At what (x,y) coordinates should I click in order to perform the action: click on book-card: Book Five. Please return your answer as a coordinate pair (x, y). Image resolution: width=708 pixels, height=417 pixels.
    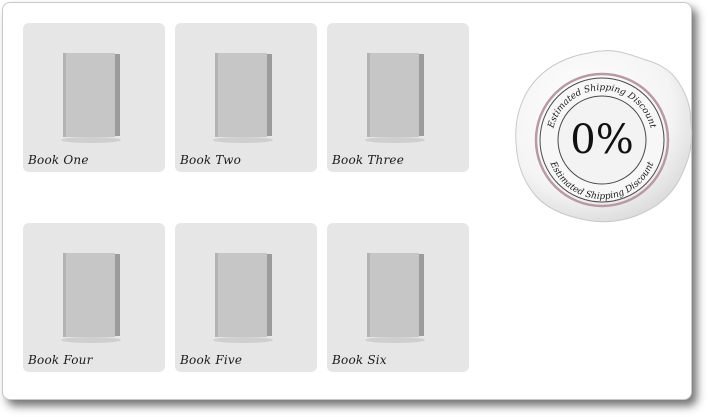
    Looking at the image, I should click on (246, 297).